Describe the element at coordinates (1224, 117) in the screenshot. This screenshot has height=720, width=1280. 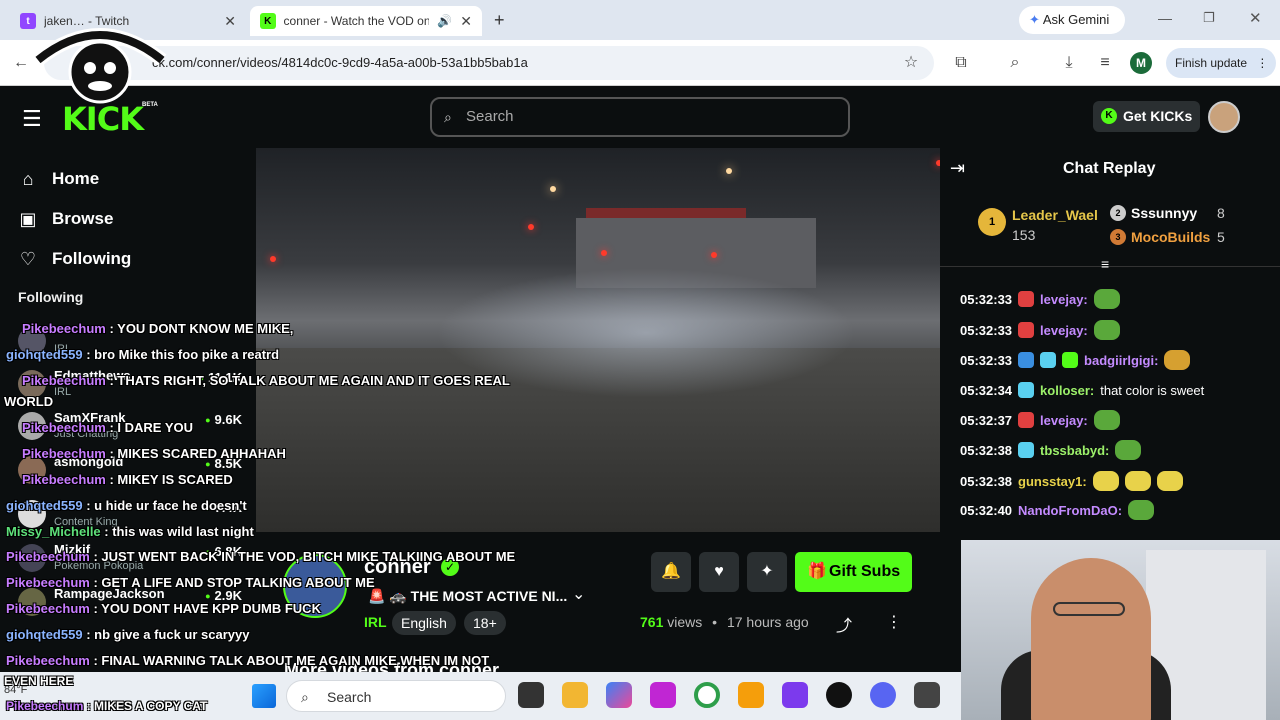
I see `user-avatar` at that location.